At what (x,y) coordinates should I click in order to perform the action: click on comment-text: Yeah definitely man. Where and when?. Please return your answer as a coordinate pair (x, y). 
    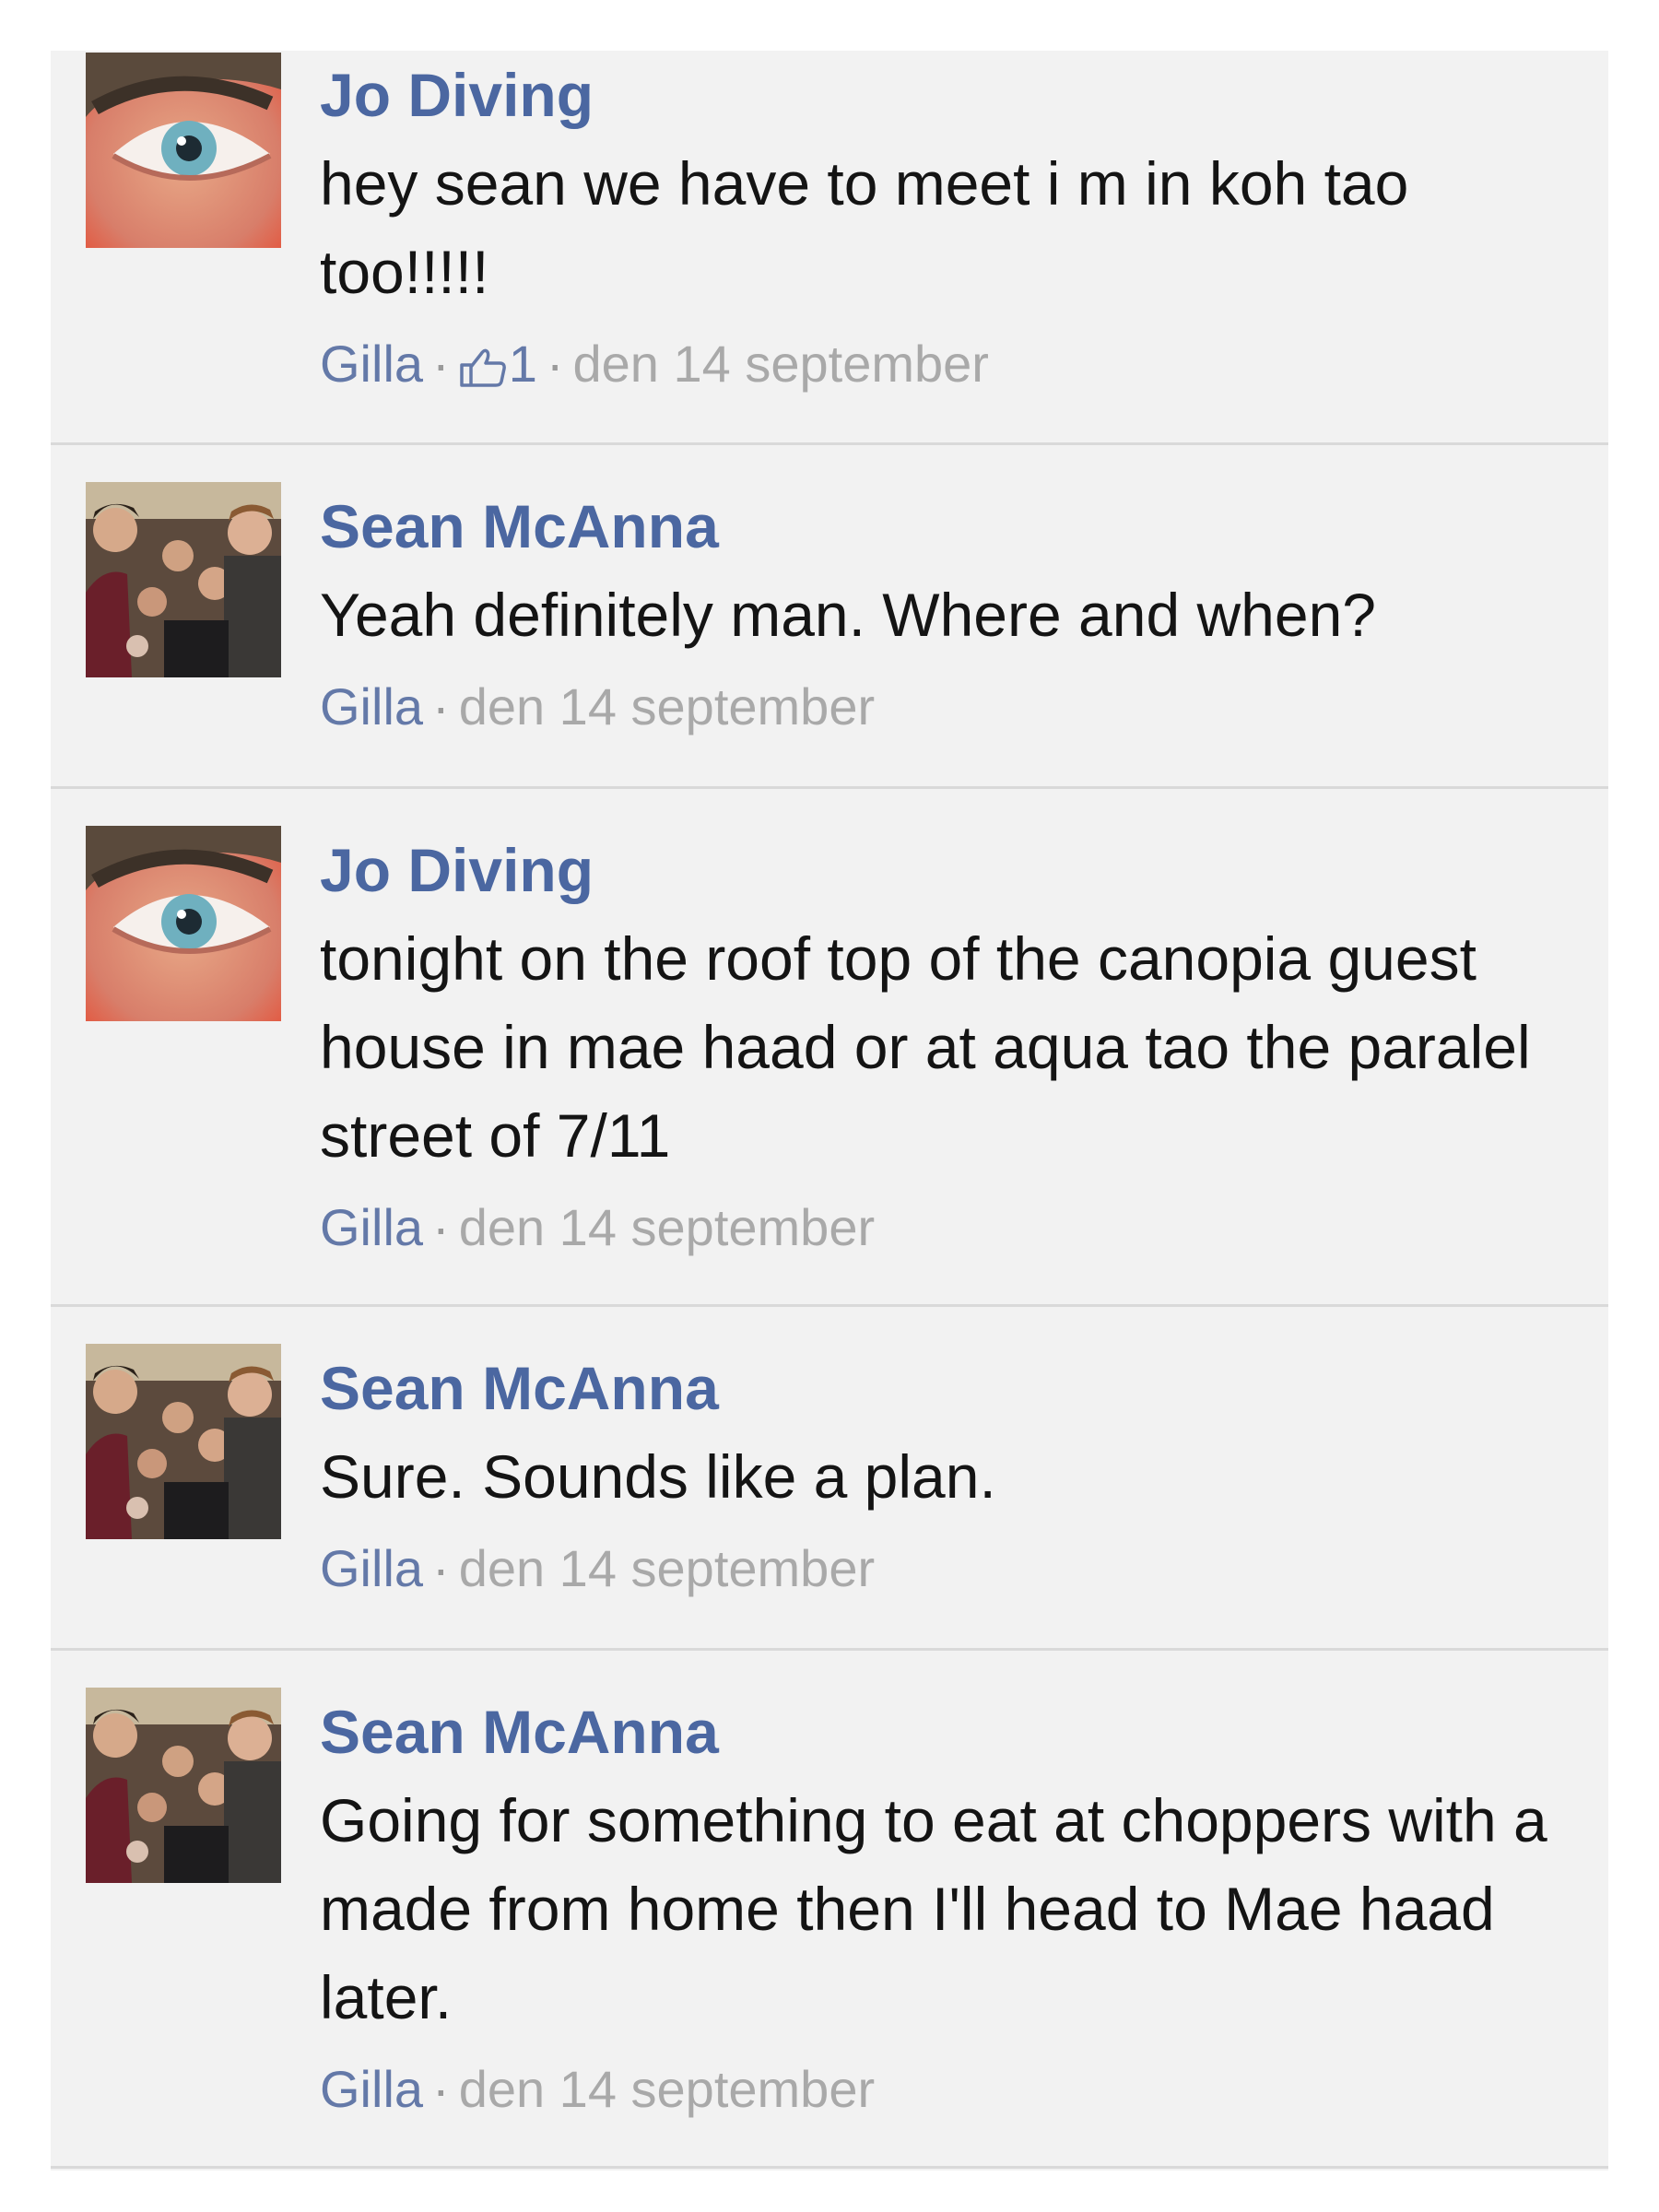
    Looking at the image, I should click on (848, 615).